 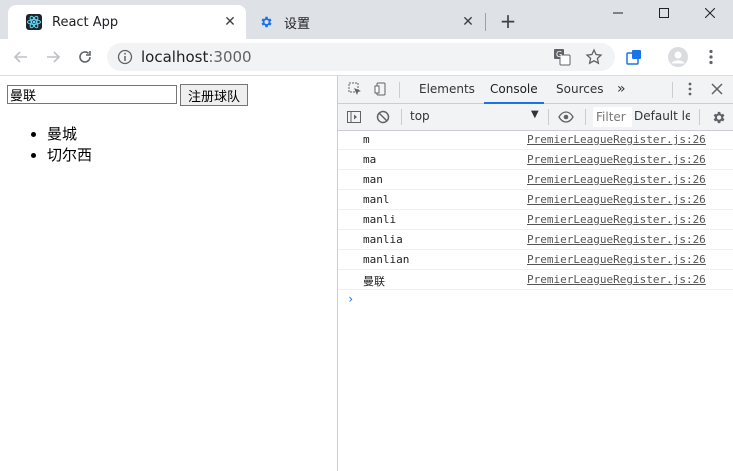 I want to click on info-icon, so click(x=125, y=57).